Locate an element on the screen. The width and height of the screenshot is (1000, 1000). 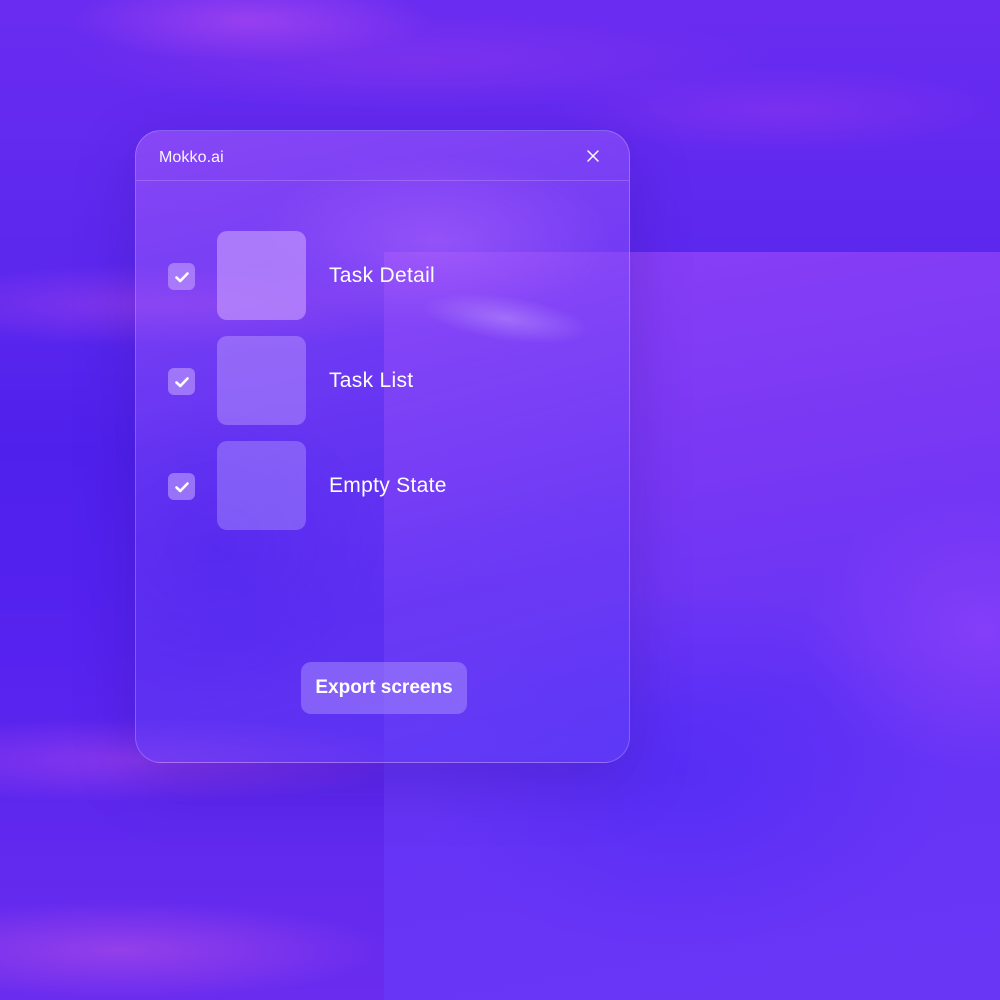
screen-item-empty-state: Empty State is located at coordinates (382, 486).